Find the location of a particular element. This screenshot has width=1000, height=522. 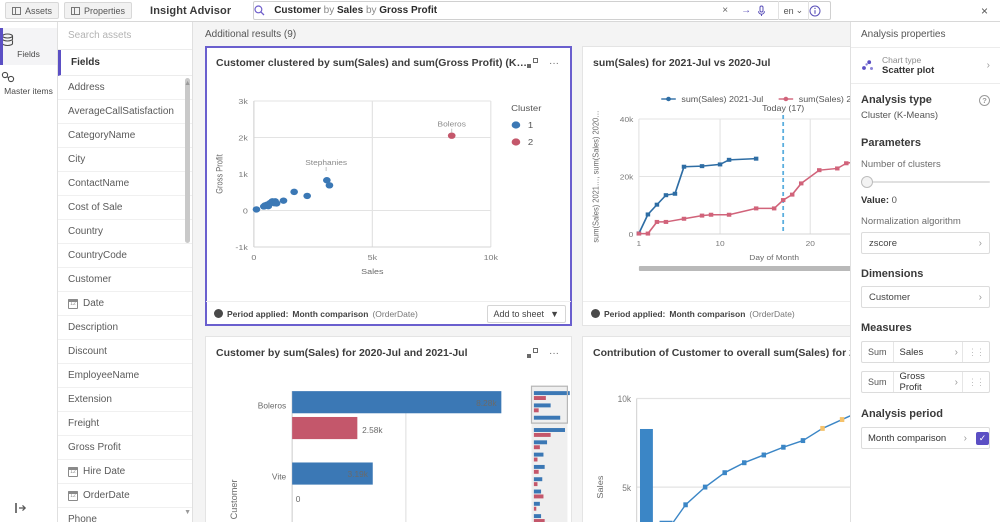

field-label: Cost of Sale is located at coordinates (95, 207).